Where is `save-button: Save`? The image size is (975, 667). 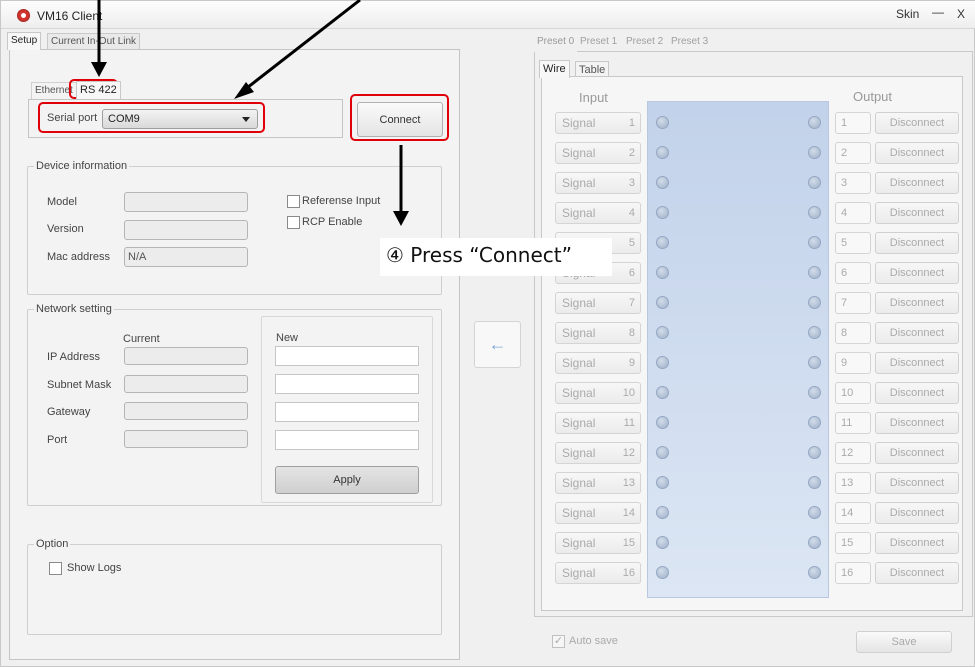
save-button: Save is located at coordinates (904, 642).